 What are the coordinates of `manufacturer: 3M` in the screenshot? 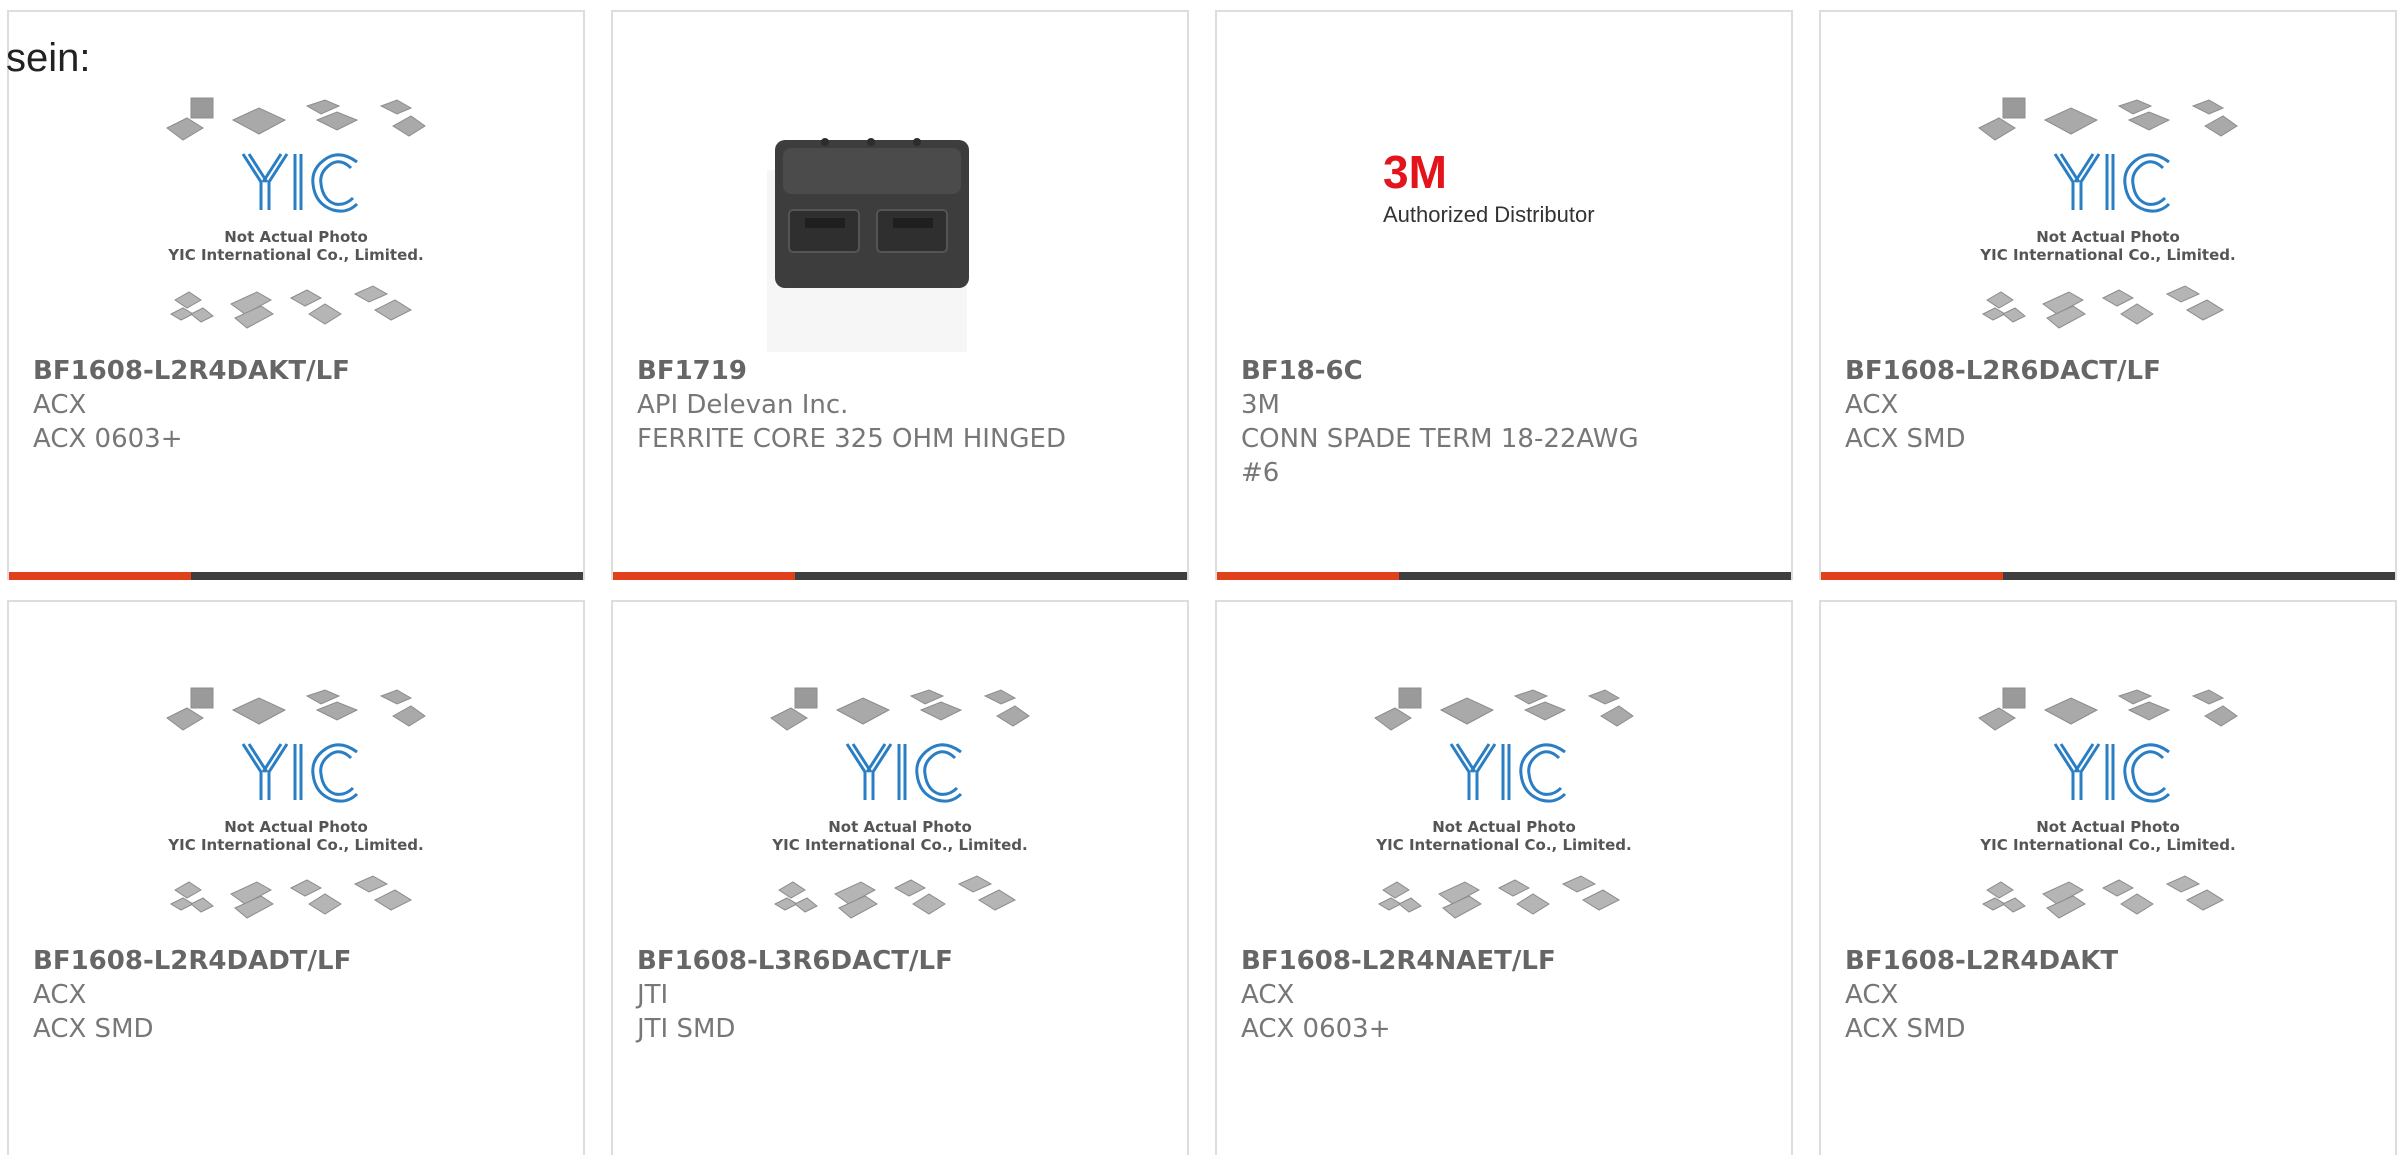 It's located at (1260, 405).